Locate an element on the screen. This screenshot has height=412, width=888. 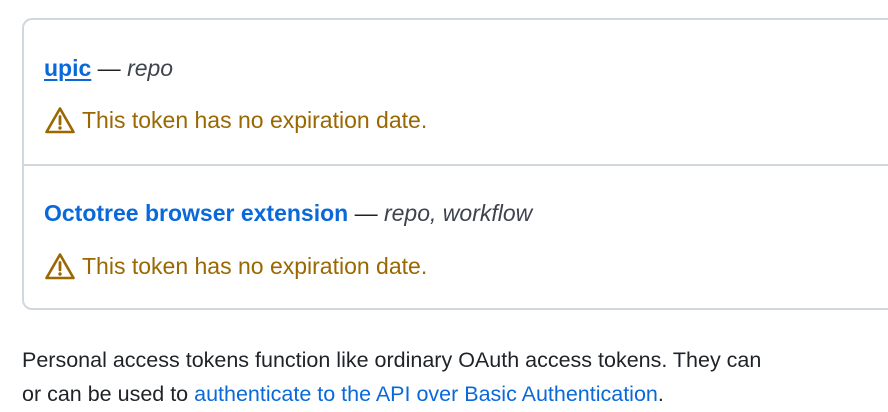
token-title: upic — repo is located at coordinates (108, 68).